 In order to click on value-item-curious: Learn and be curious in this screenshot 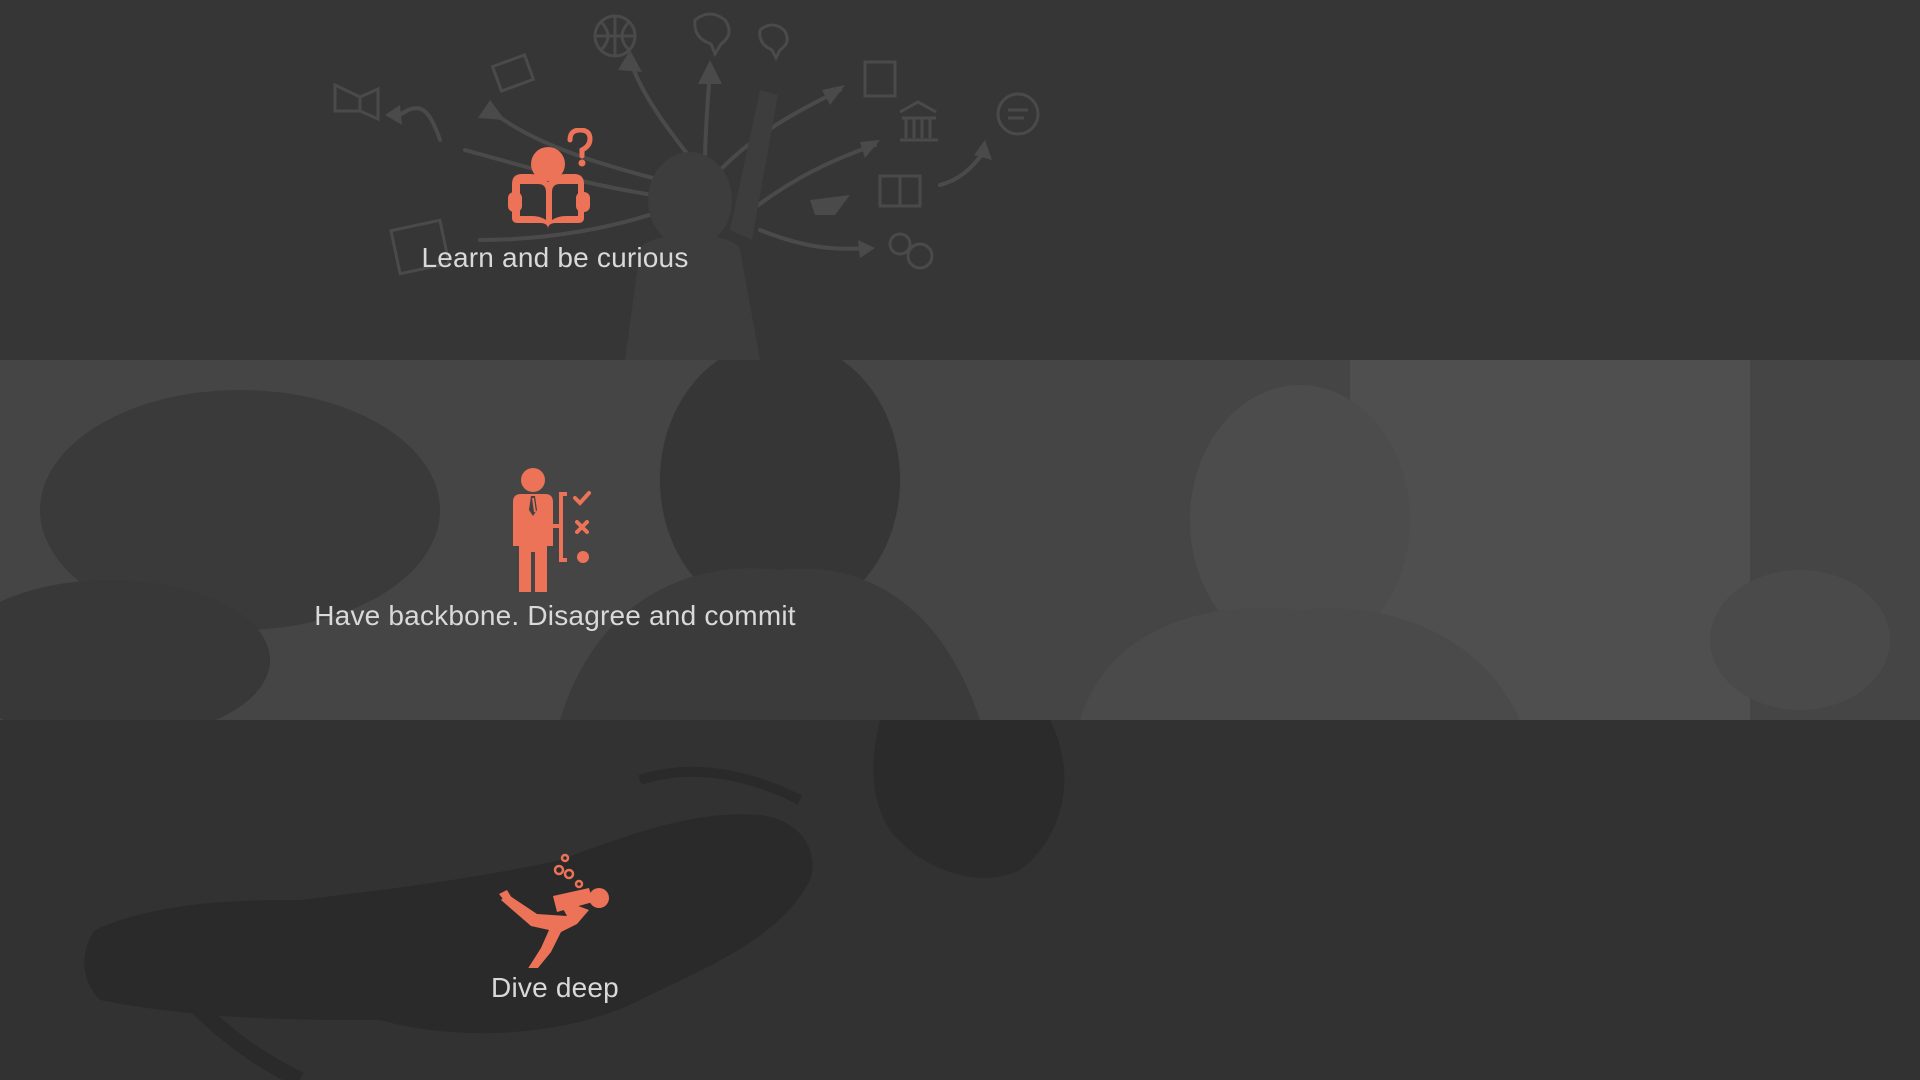, I will do `click(555, 201)`.